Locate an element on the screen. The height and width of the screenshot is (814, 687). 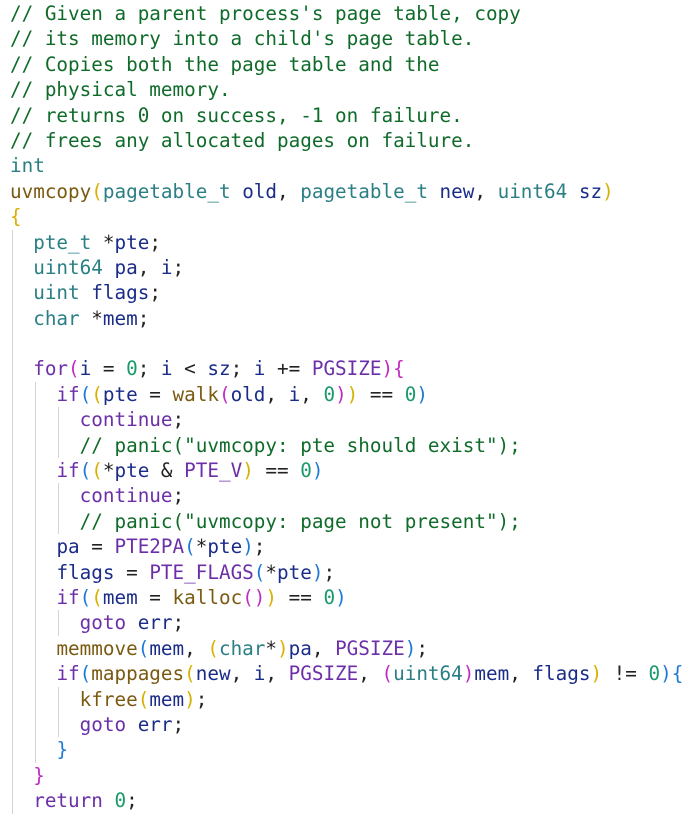
code-line: // Copies both the page table and the is located at coordinates (348, 64).